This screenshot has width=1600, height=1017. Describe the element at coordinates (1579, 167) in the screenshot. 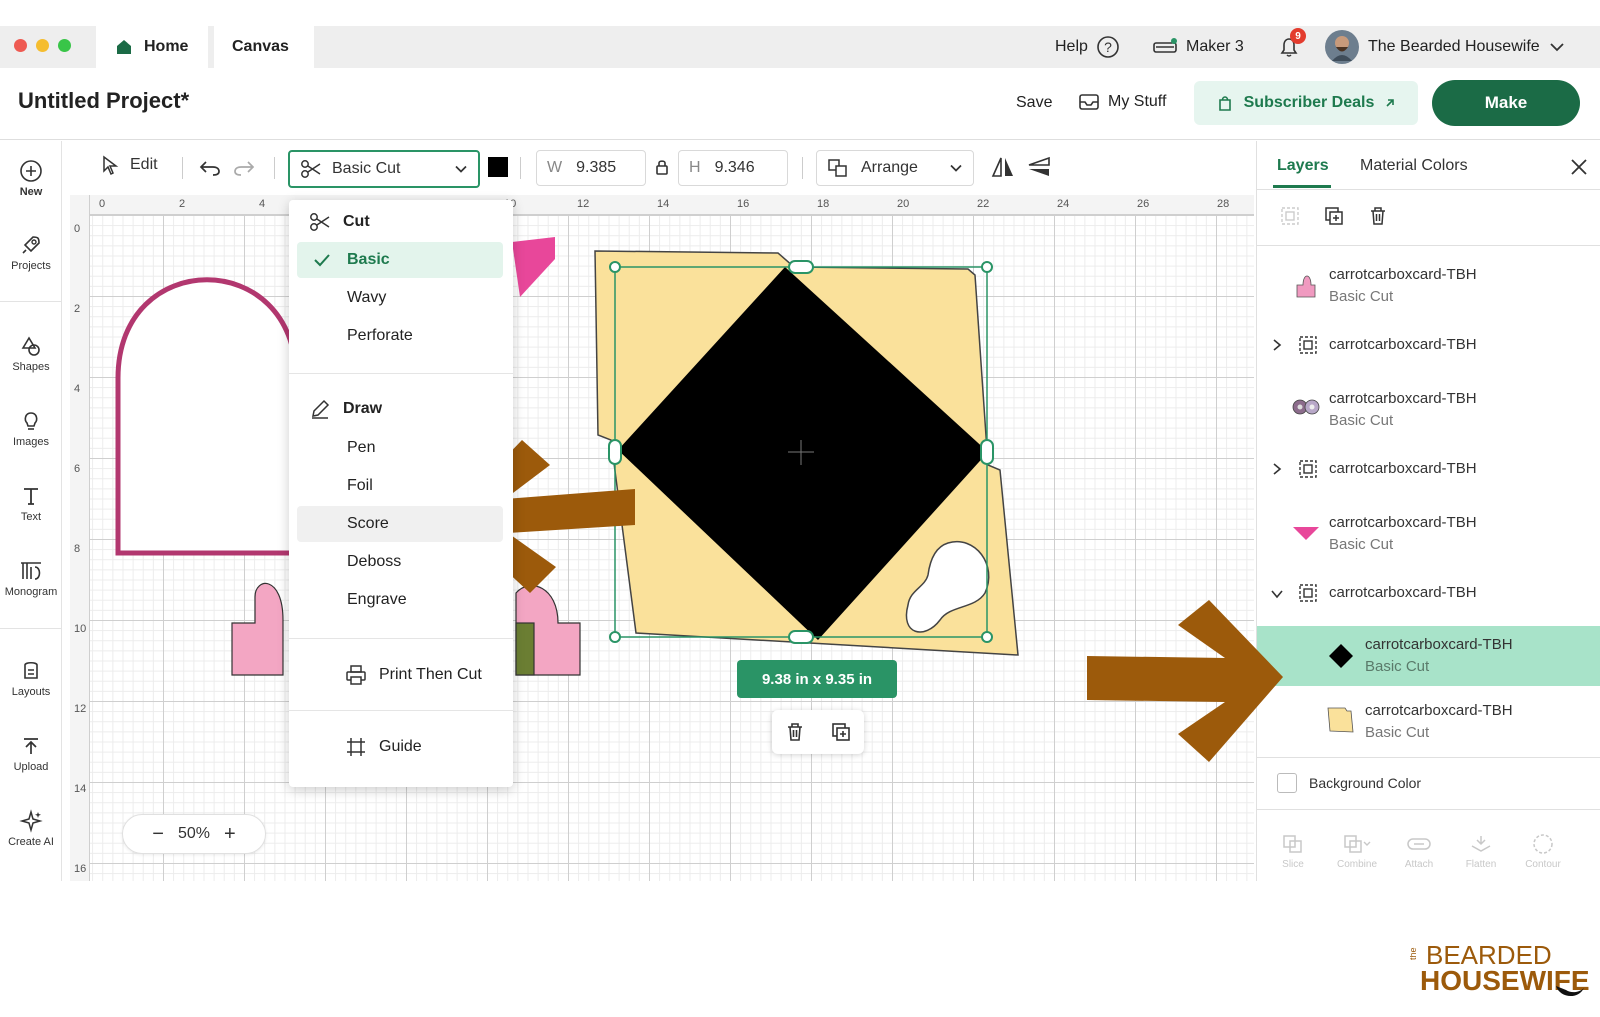

I see `close-icon` at that location.